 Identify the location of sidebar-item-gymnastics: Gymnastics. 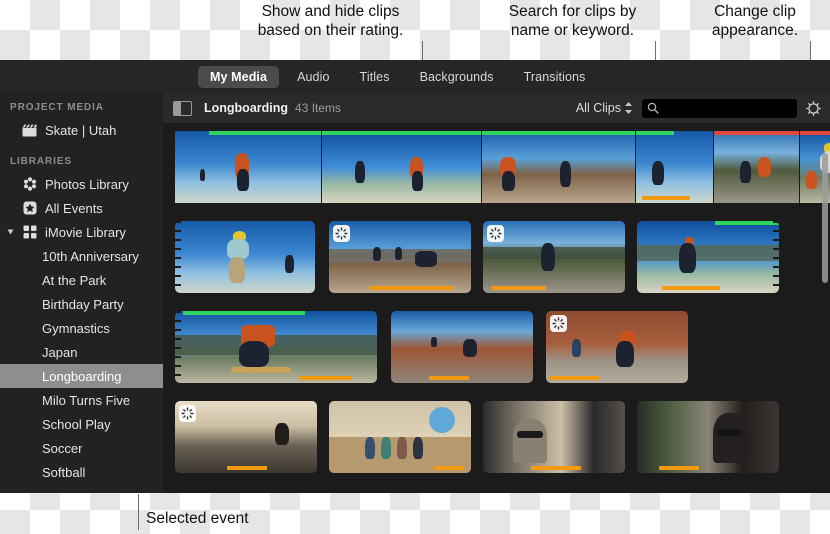
(81, 328).